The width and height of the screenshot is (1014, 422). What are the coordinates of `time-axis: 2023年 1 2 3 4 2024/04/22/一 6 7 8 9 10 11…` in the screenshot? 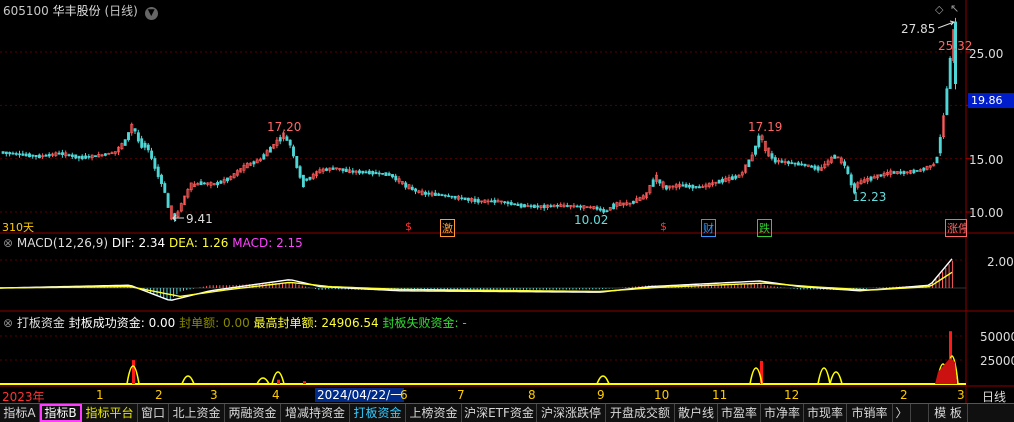 It's located at (507, 396).